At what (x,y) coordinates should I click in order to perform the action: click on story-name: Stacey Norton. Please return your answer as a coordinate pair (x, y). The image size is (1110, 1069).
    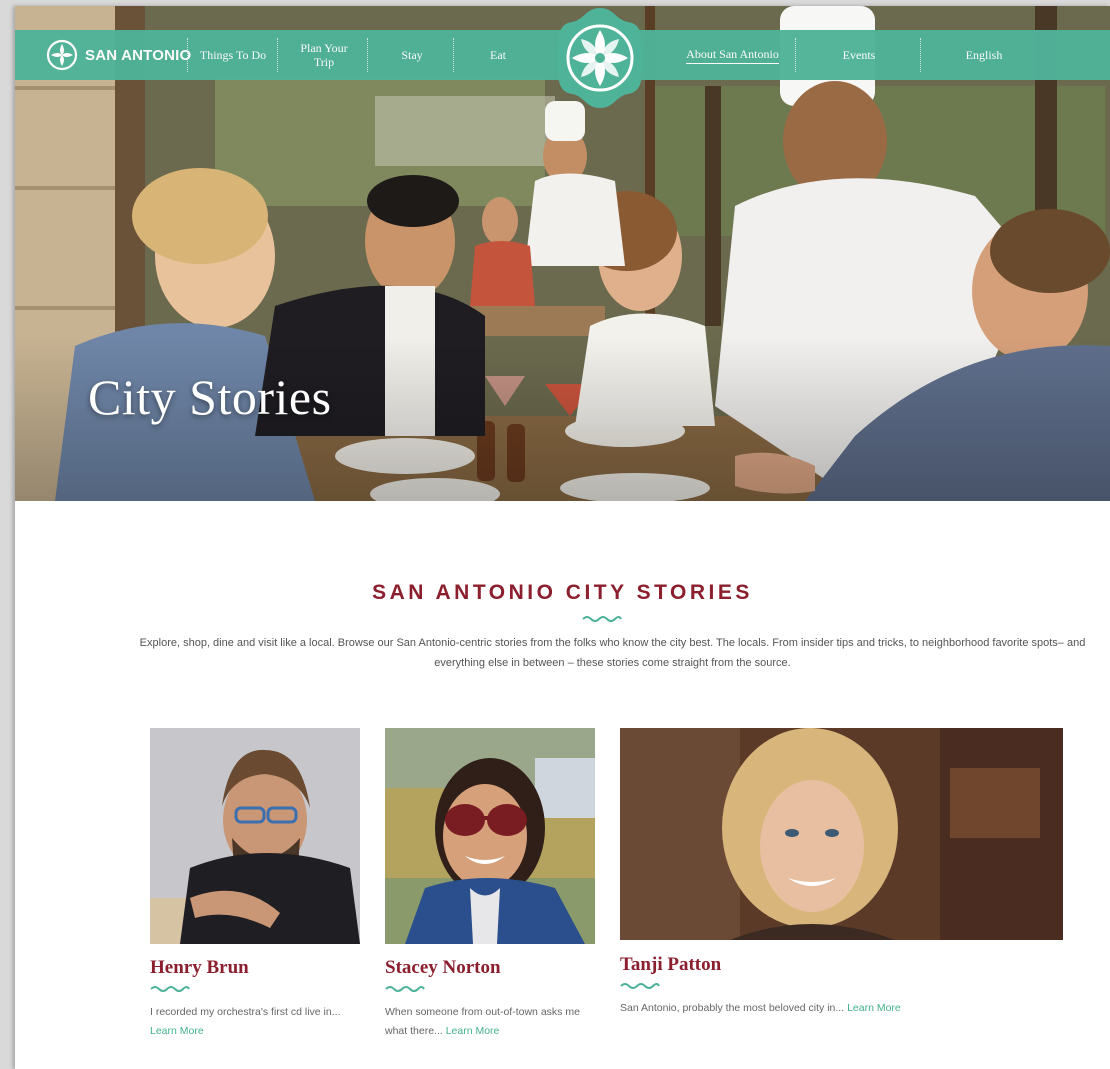
    Looking at the image, I should click on (443, 968).